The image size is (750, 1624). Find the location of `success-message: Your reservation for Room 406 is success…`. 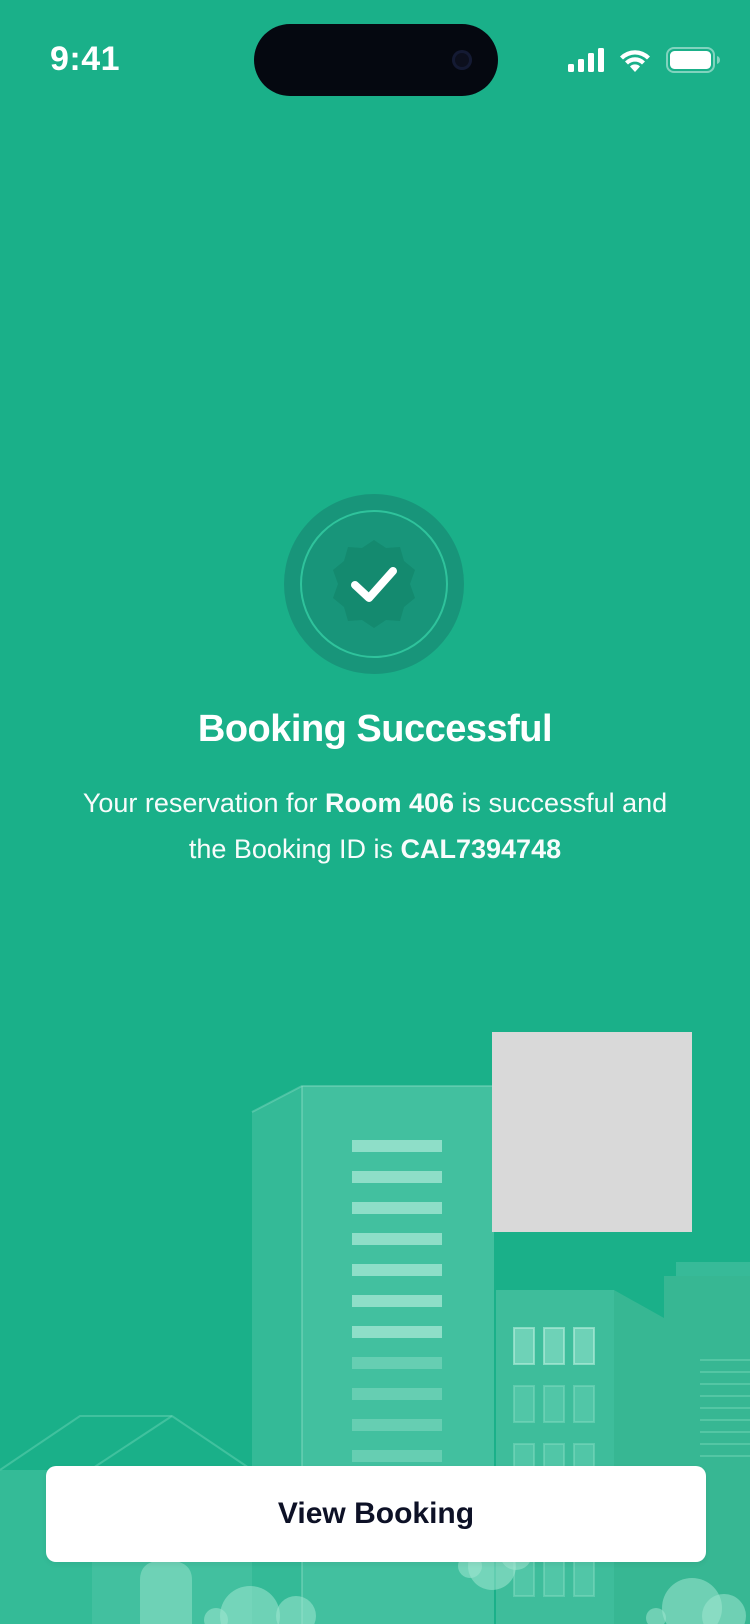

success-message: Your reservation for Room 406 is success… is located at coordinates (375, 826).